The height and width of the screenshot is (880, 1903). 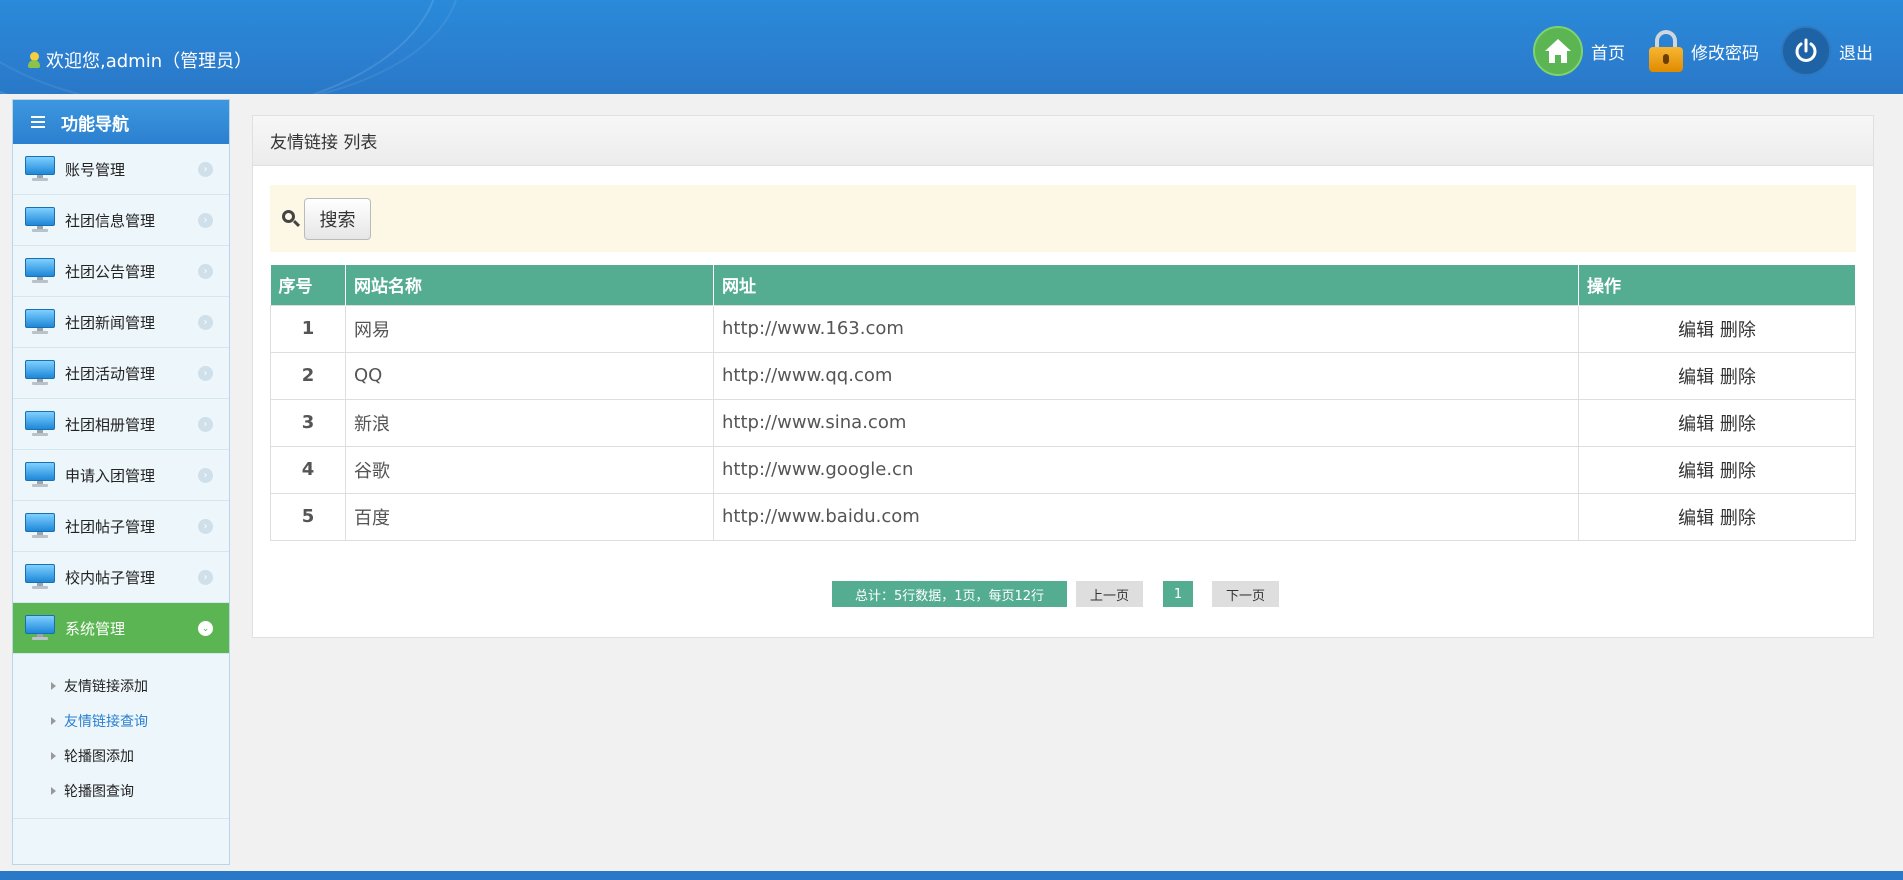 What do you see at coordinates (951, 875) in the screenshot?
I see `bottom-bar` at bounding box center [951, 875].